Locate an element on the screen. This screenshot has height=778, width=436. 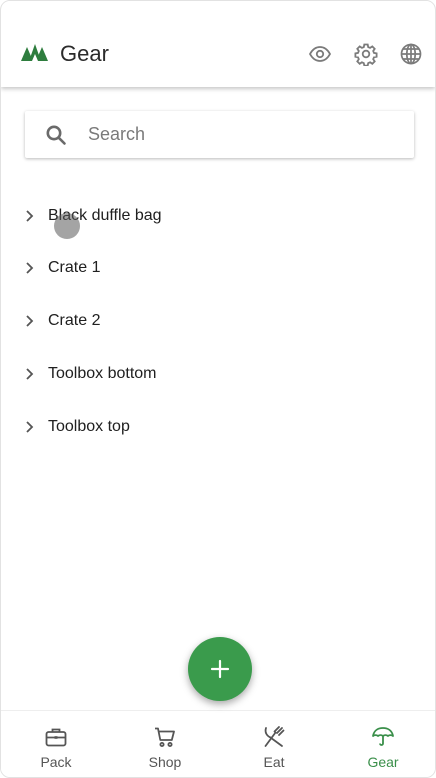
list-item-label: Toolbox bottom is located at coordinates (102, 373).